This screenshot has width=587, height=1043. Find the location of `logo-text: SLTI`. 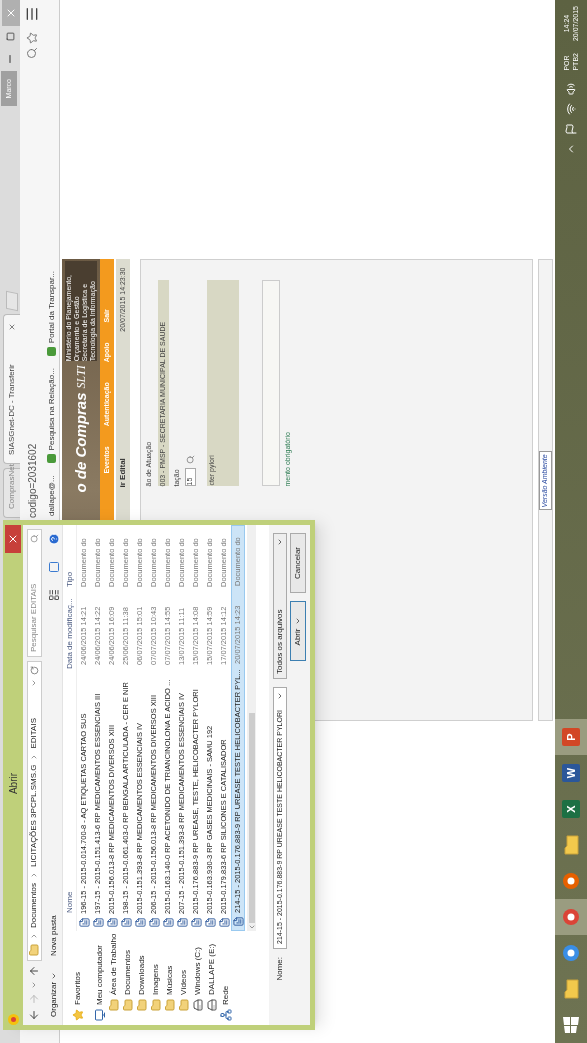

logo-text: SLTI is located at coordinates (81, 377).